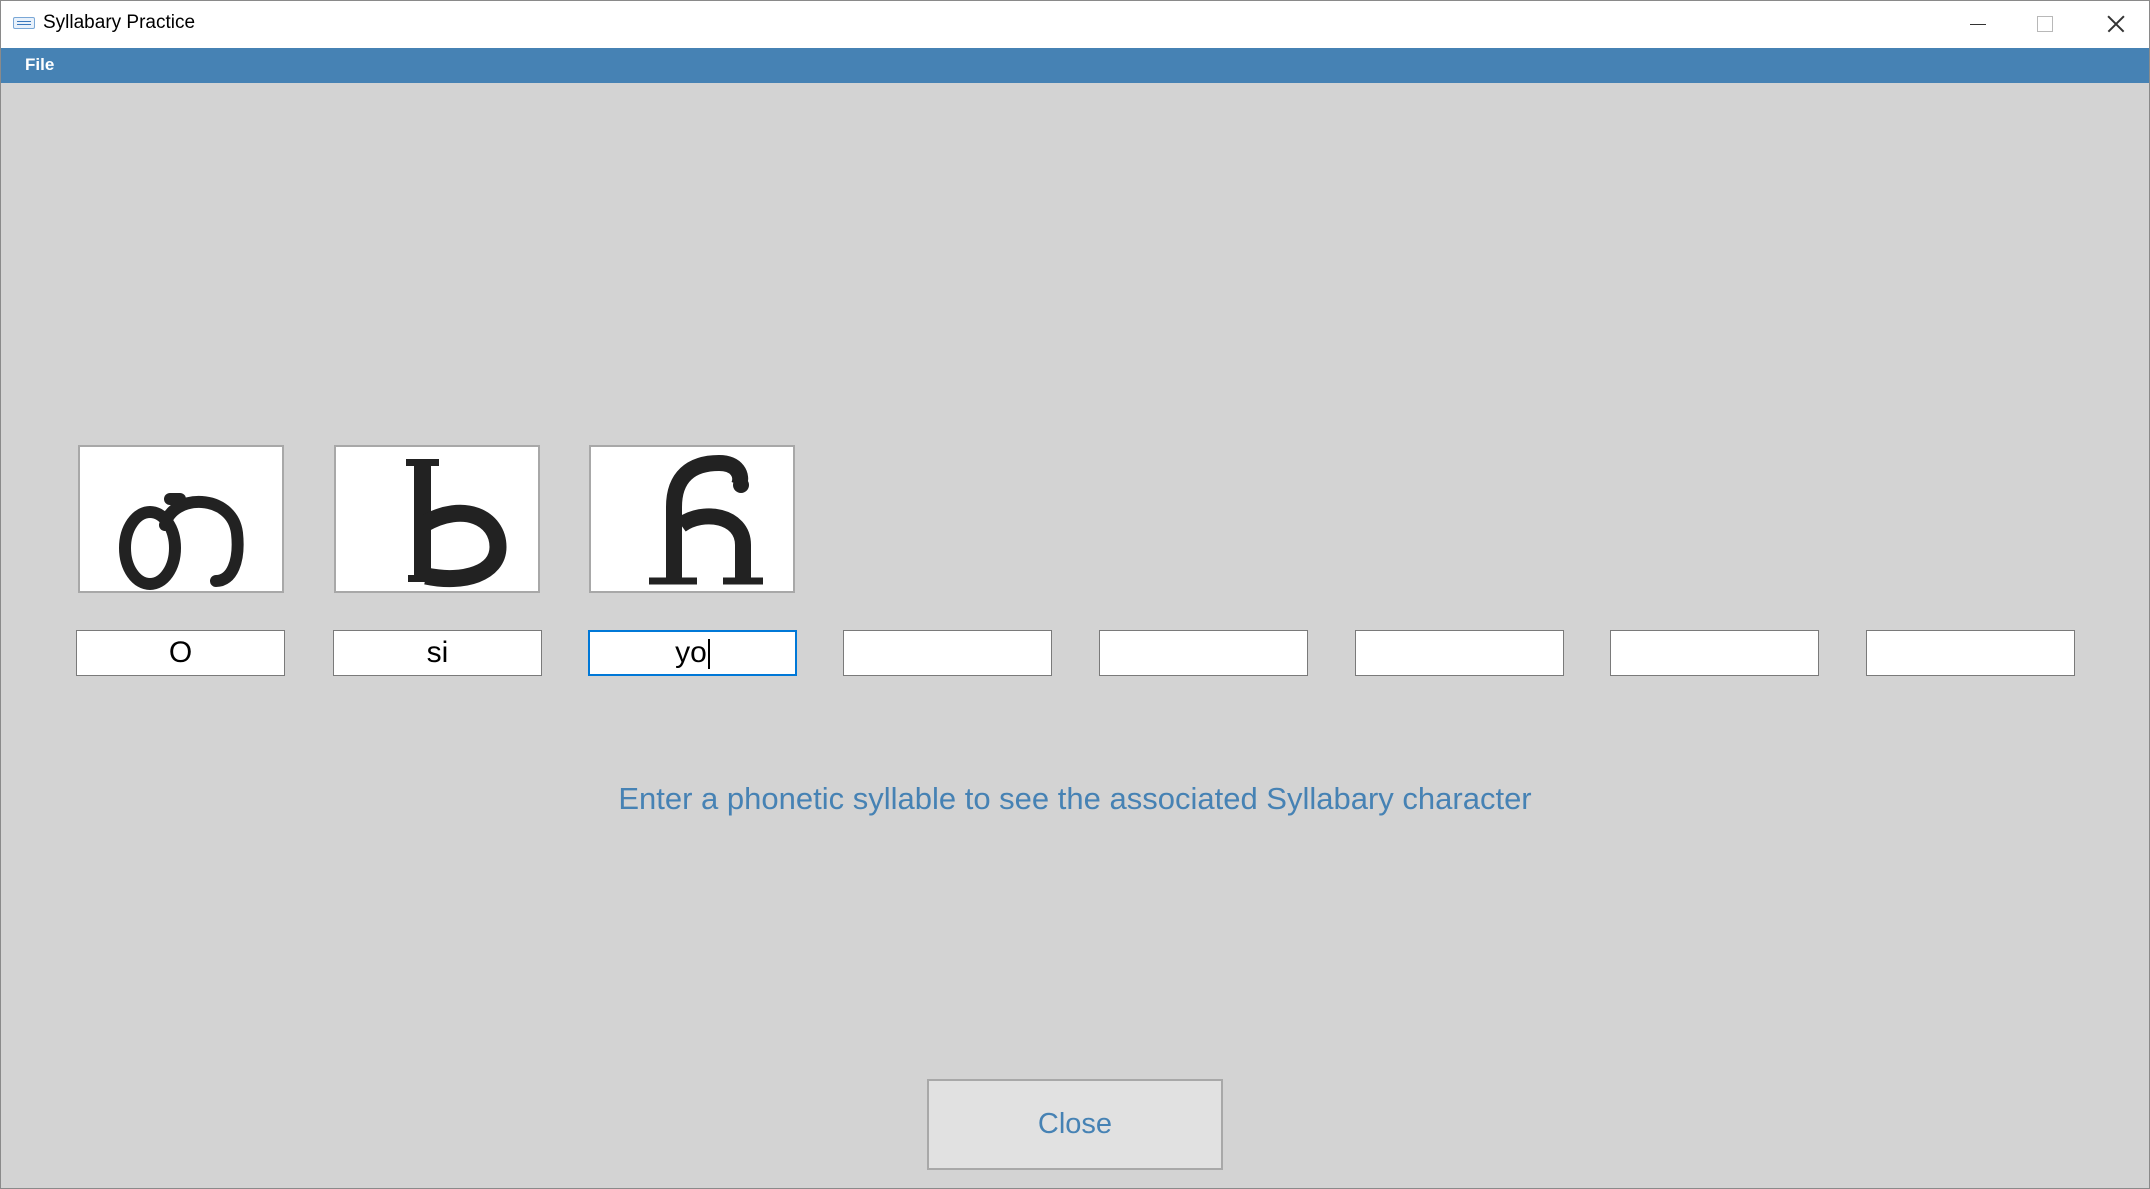 Image resolution: width=2150 pixels, height=1189 pixels. Describe the element at coordinates (1976, 24) in the screenshot. I see `minimize-icon` at that location.